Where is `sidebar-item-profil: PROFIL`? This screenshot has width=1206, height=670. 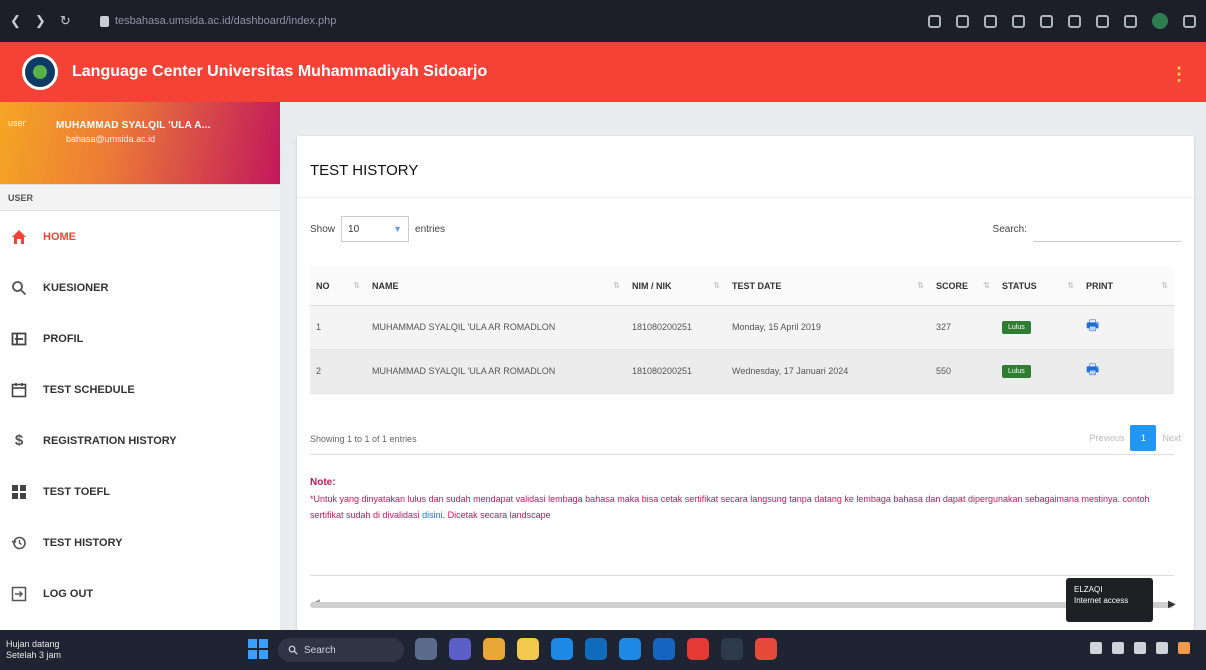
sidebar-item-profil: PROFIL is located at coordinates (140, 338).